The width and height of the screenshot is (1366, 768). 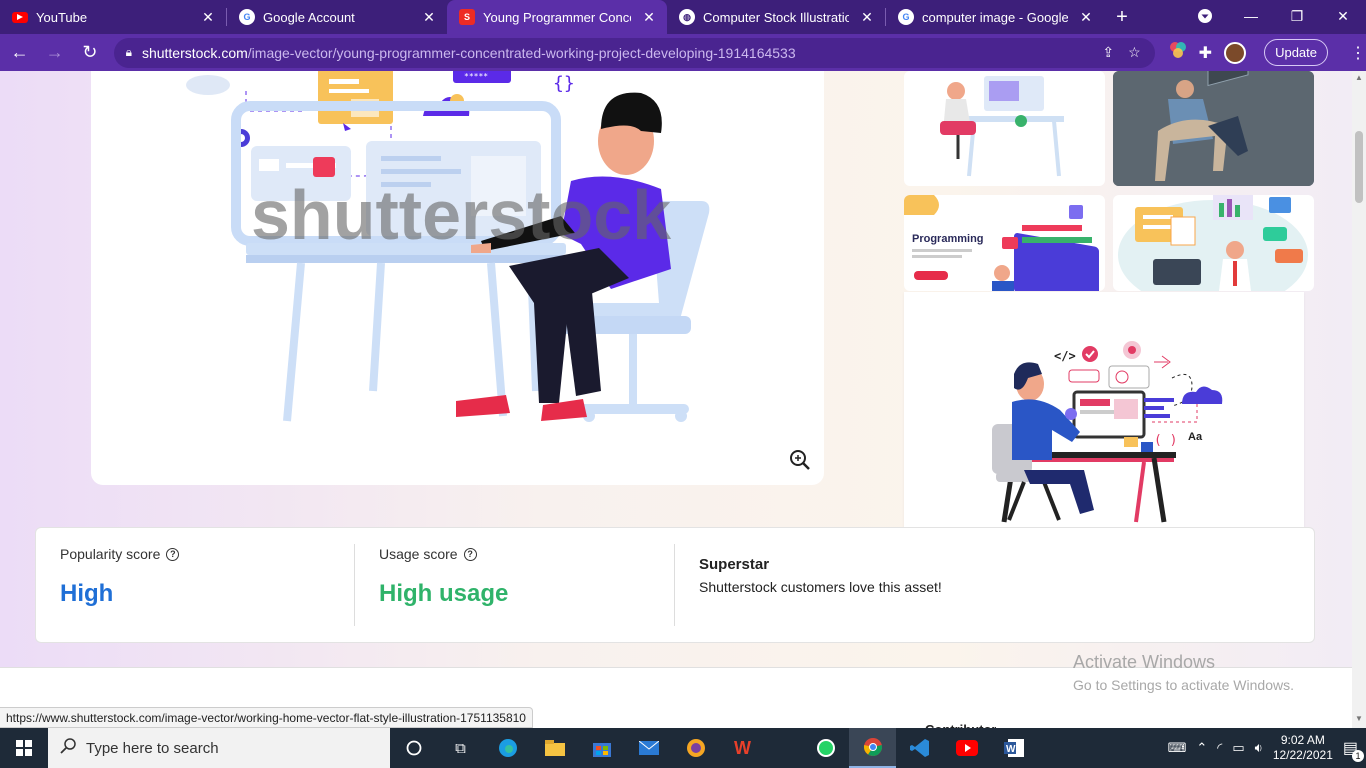 I want to click on color-extension-icon, so click(x=1178, y=52).